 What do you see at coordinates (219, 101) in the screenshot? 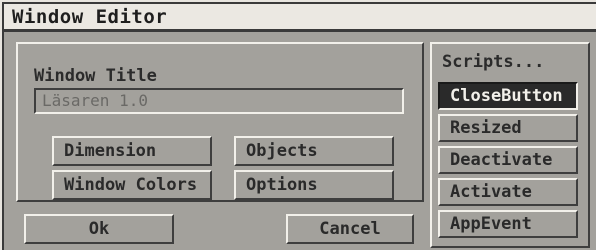
I see `window-title-field: Läsaren 1.0` at bounding box center [219, 101].